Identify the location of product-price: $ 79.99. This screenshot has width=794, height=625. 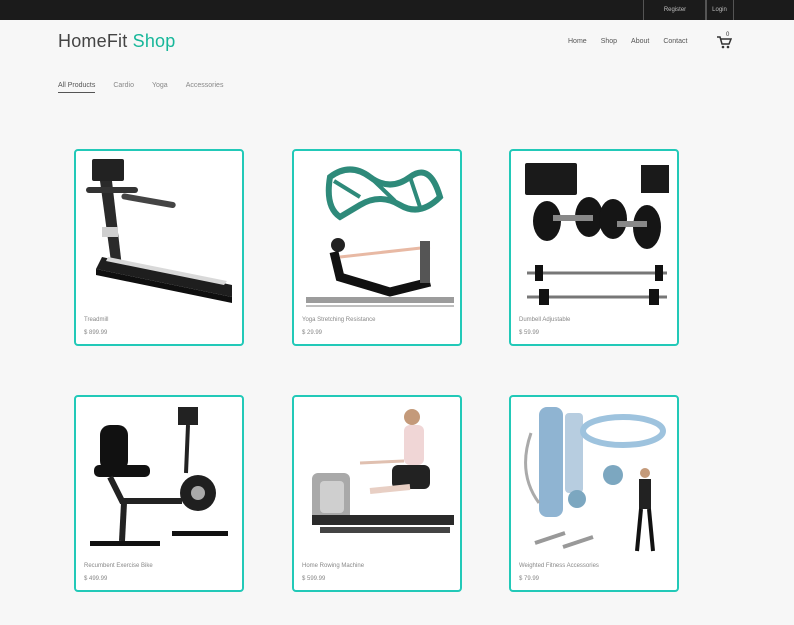
(529, 579).